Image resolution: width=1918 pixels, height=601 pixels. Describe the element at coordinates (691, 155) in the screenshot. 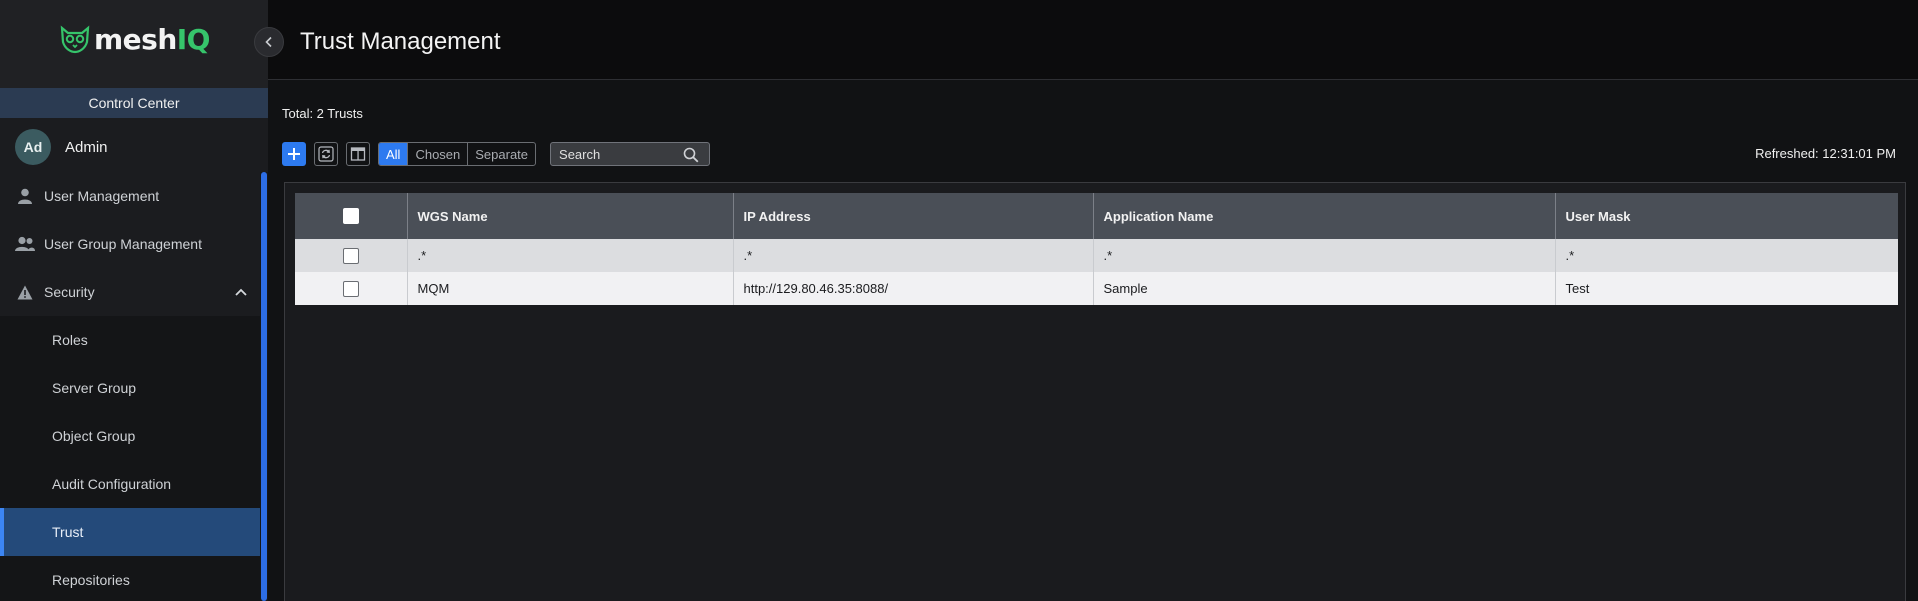

I see `search-icon` at that location.